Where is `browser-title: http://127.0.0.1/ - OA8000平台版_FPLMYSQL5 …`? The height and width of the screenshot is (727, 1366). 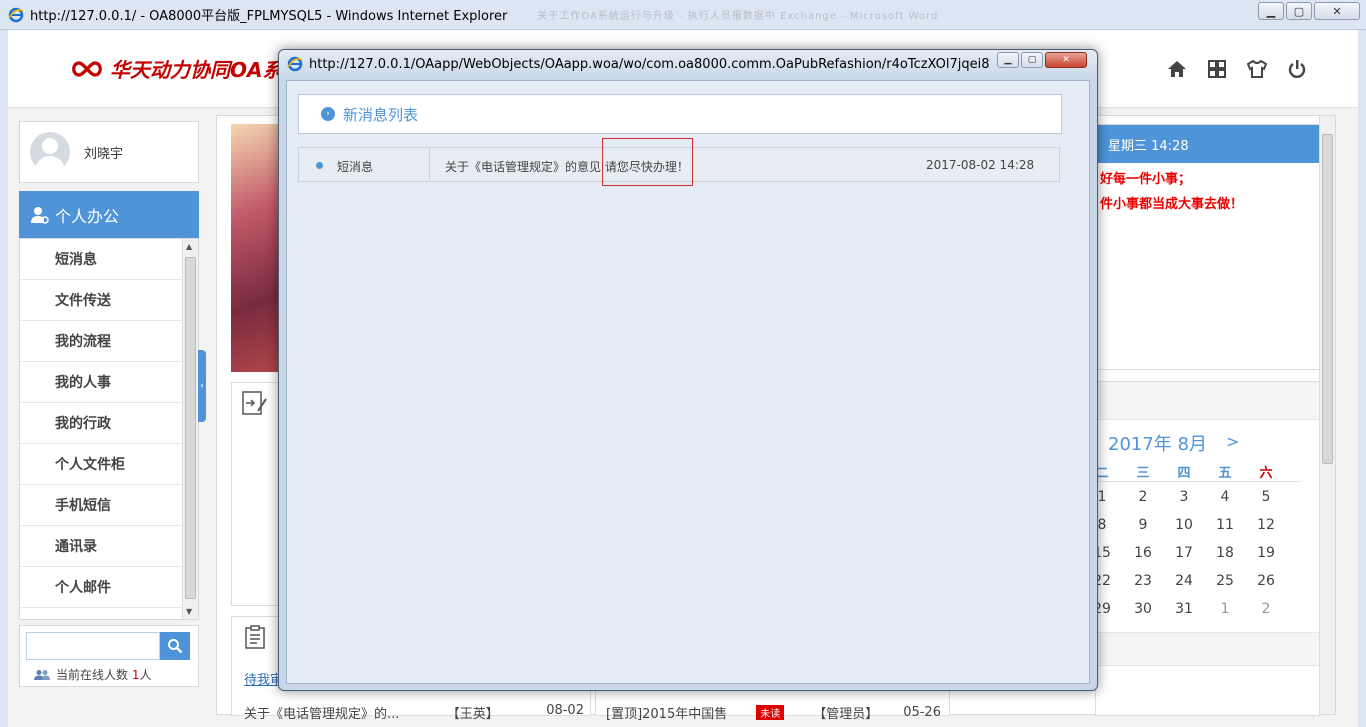 browser-title: http://127.0.0.1/ - OA8000平台版_FPLMYSQL5 … is located at coordinates (269, 16).